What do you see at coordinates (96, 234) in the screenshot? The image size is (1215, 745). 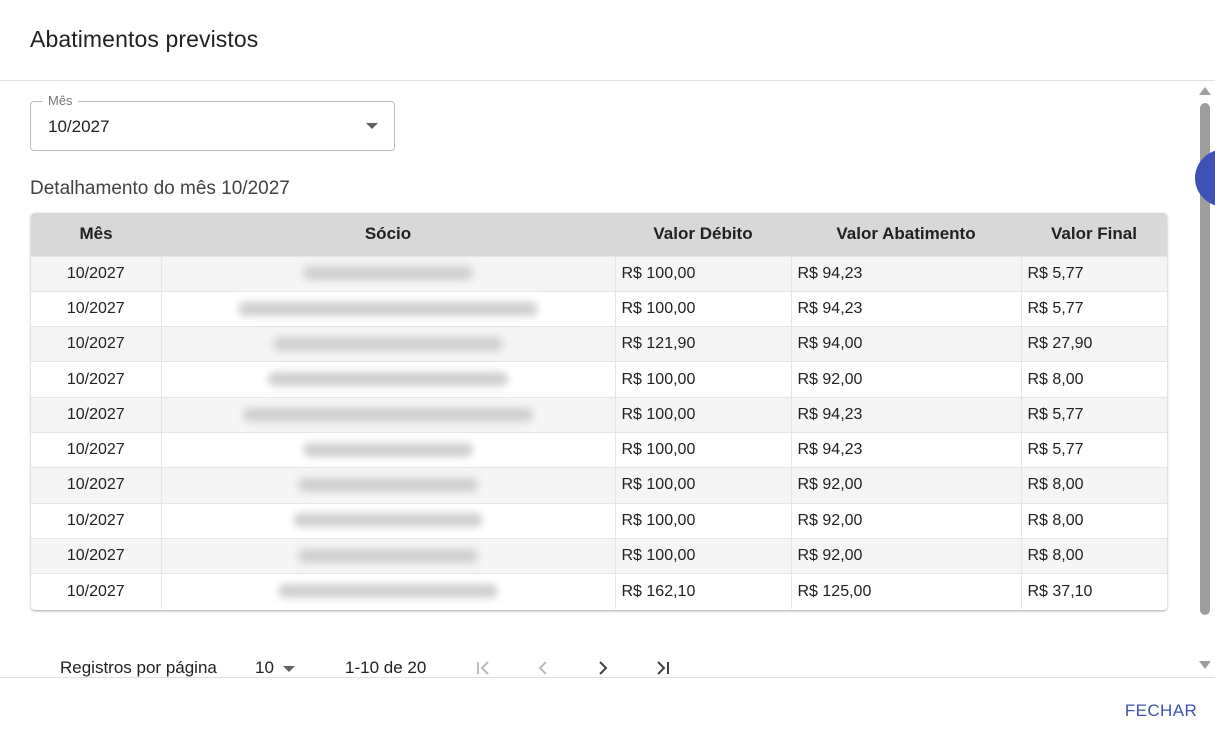 I see `header-mes: Mês` at bounding box center [96, 234].